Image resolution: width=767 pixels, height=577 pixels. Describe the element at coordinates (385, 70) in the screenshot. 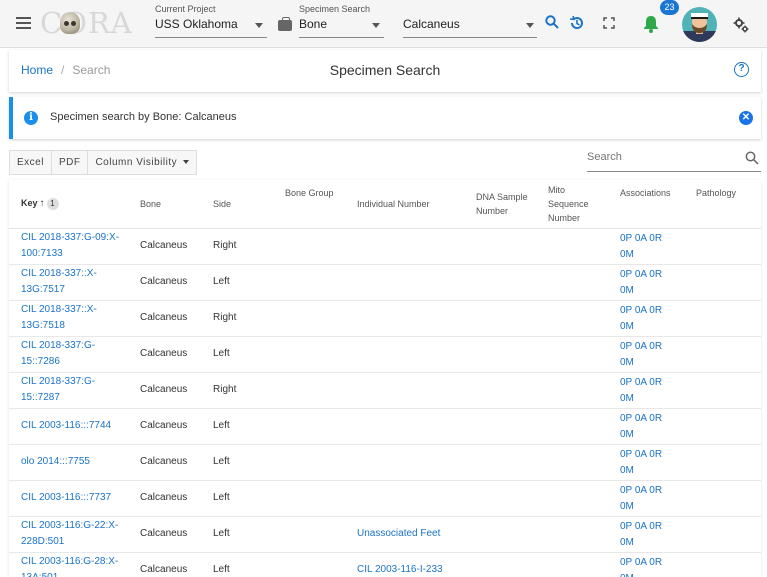

I see `page-title: Specimen Search` at that location.